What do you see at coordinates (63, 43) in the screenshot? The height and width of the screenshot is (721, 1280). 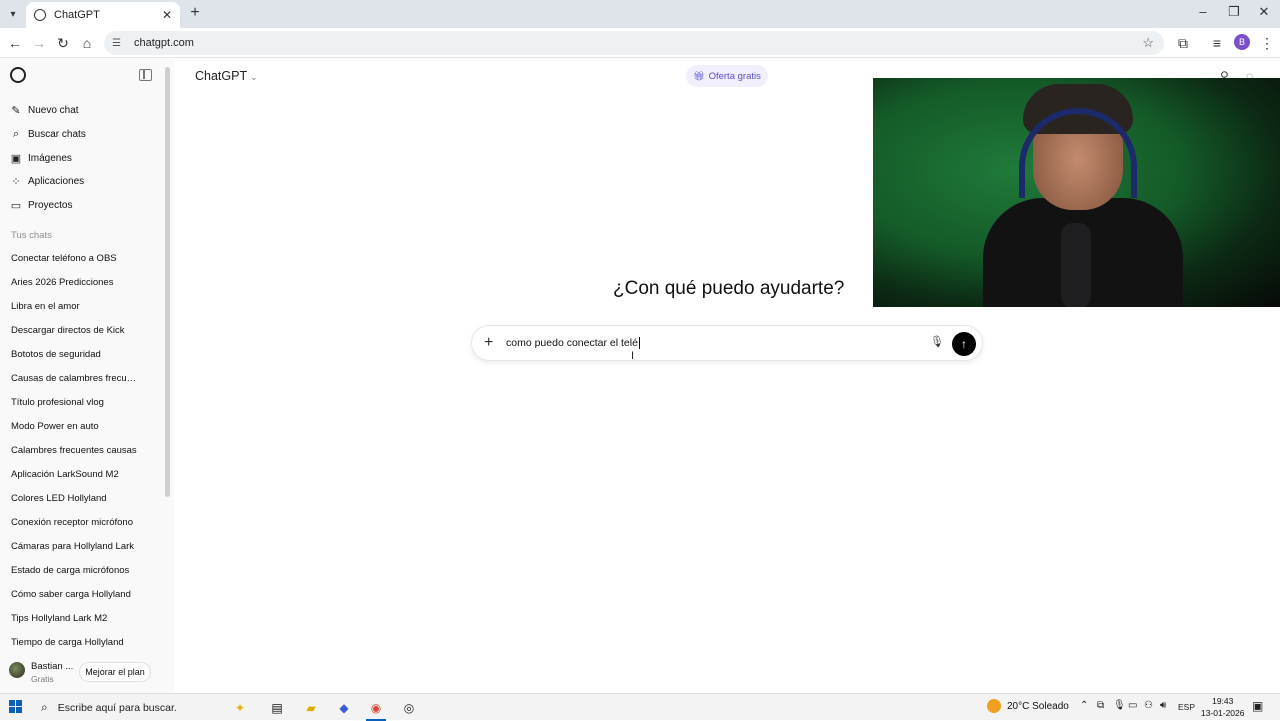 I see `reload-button: ↻` at bounding box center [63, 43].